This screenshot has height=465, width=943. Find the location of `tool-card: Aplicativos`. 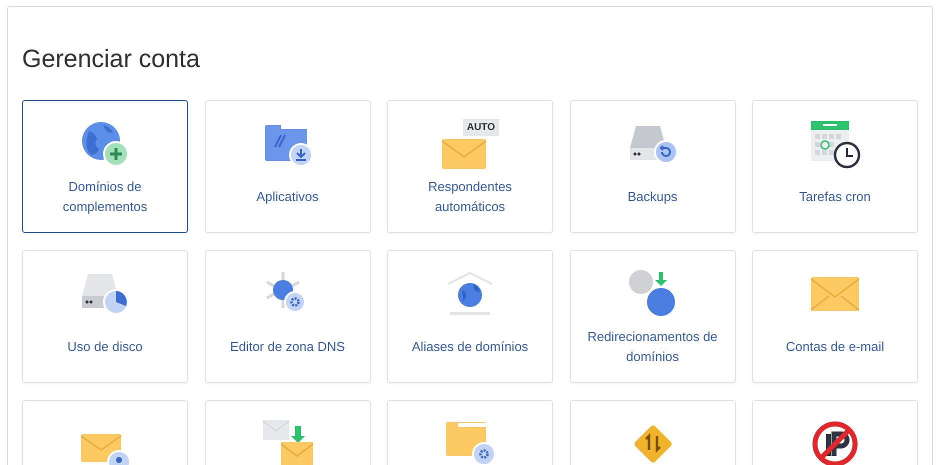

tool-card: Aplicativos is located at coordinates (287, 166).